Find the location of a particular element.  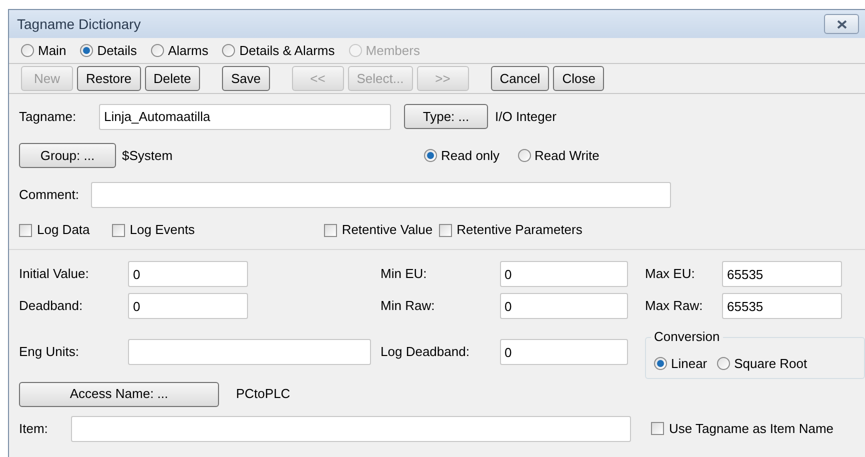

radio-label: Details is located at coordinates (117, 51).